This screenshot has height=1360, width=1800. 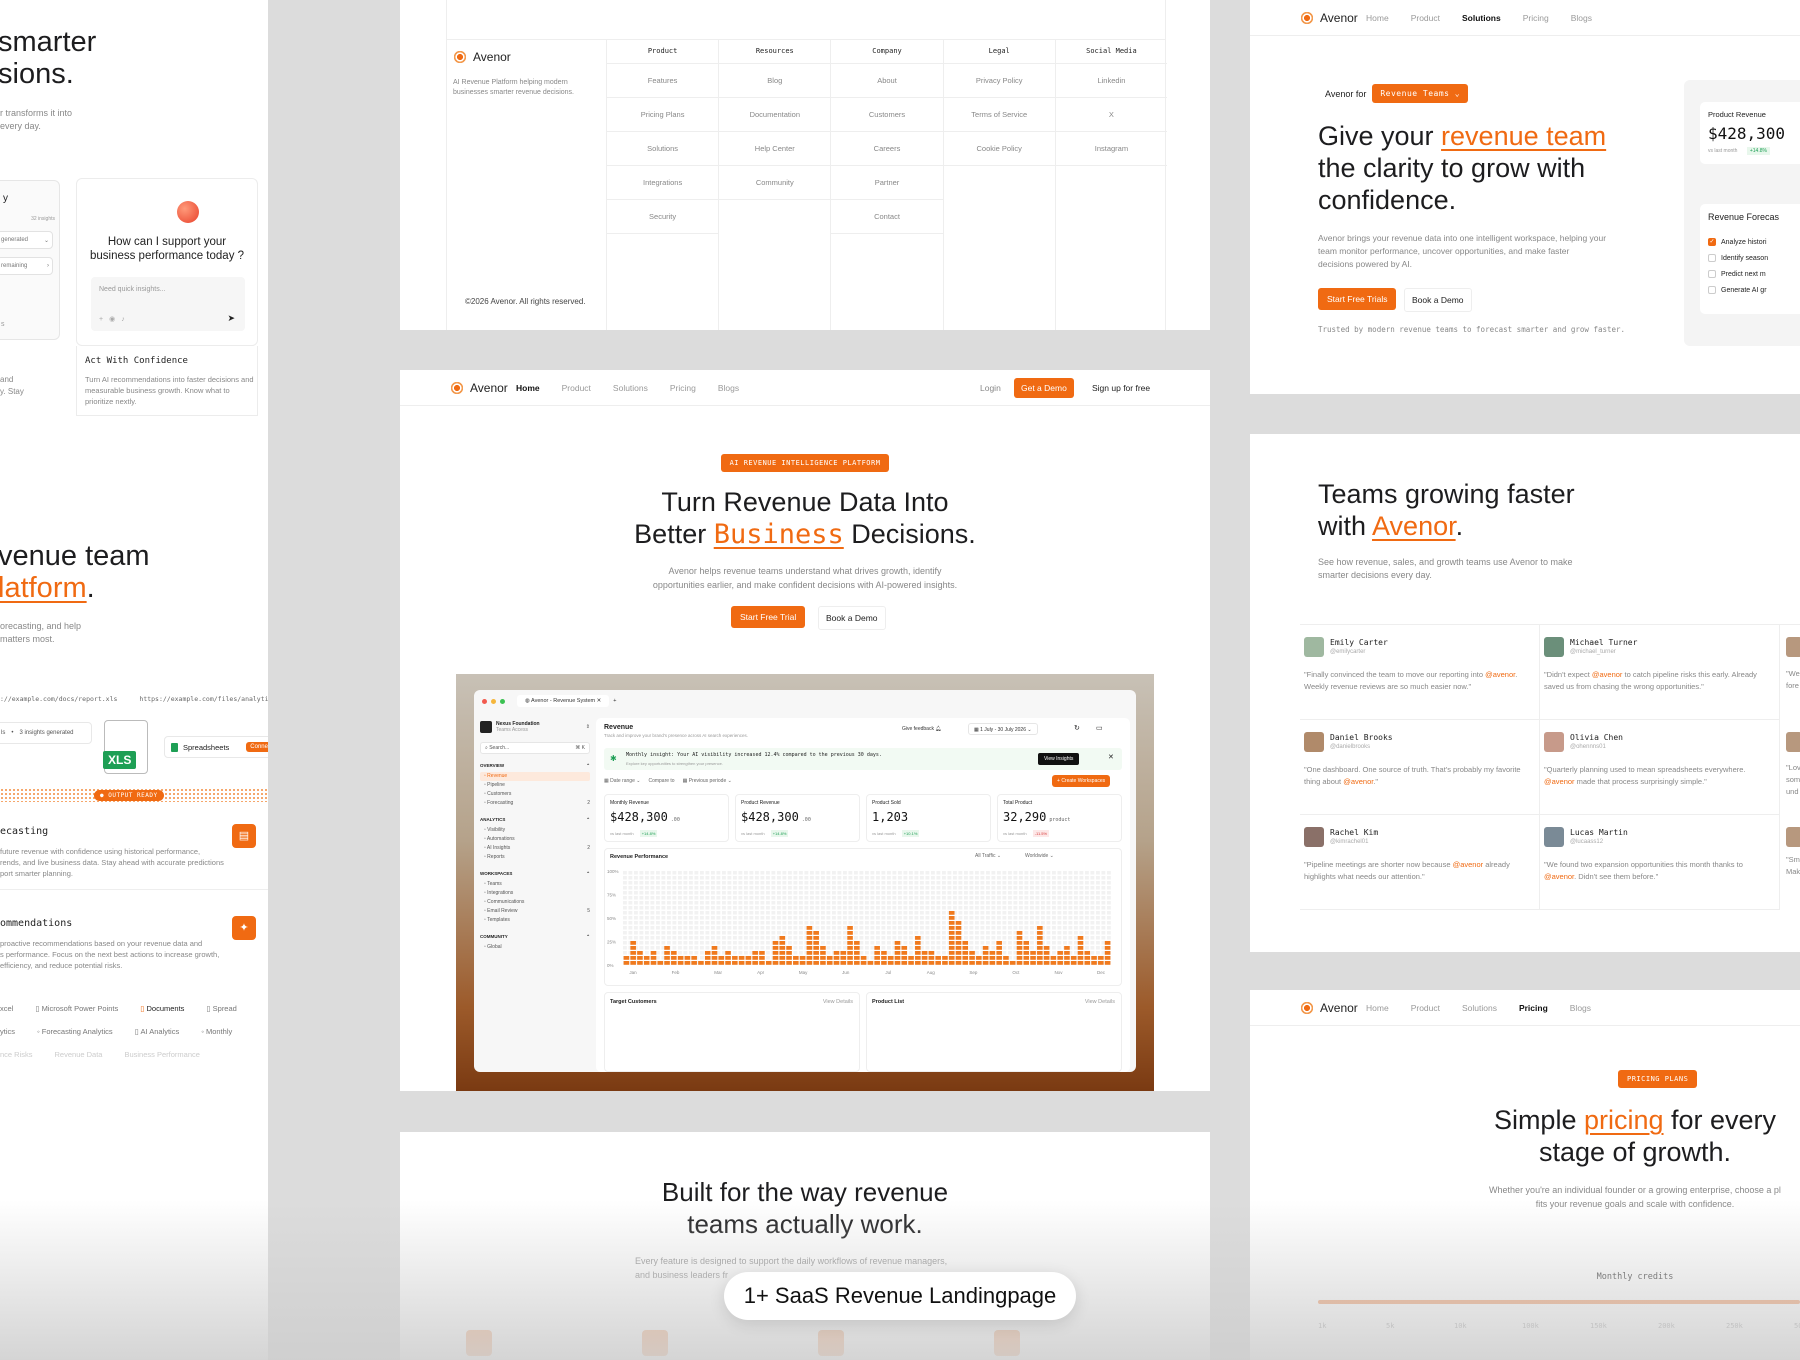 I want to click on forecast-checkbox-item: Generate AI gr, so click(x=1754, y=290).